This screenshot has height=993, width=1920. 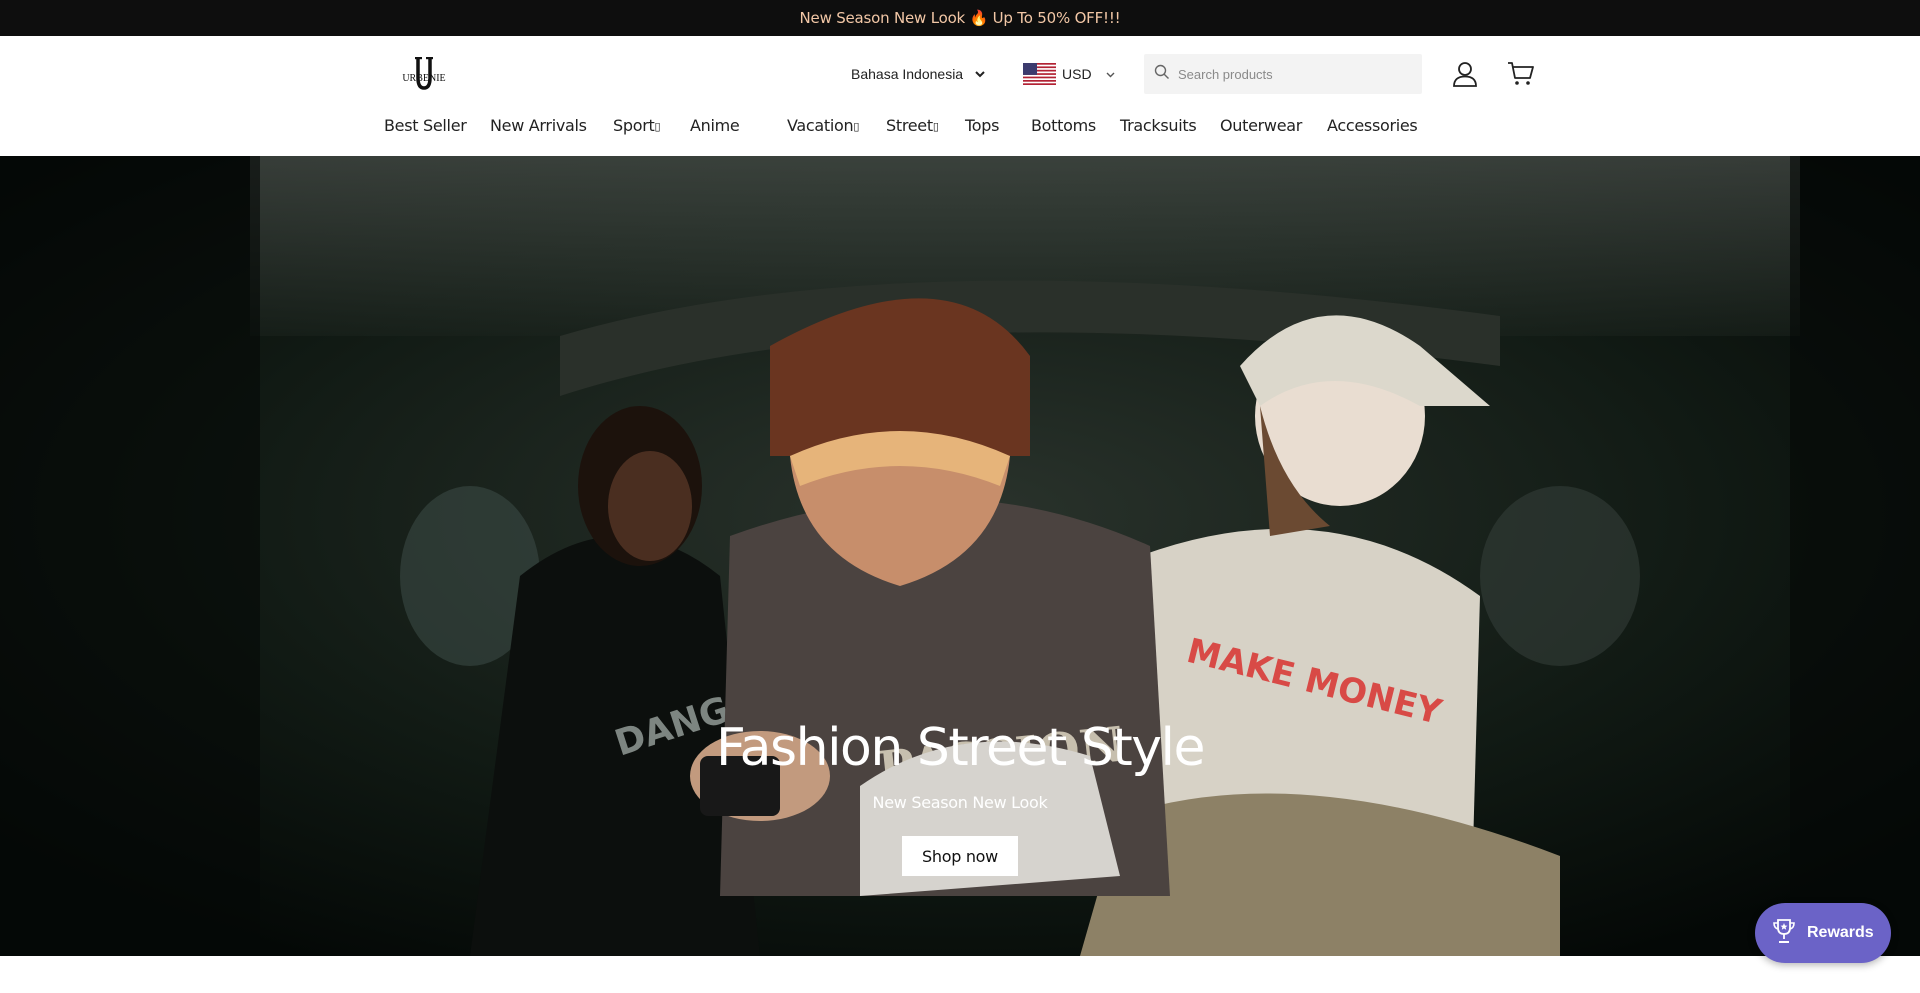 What do you see at coordinates (1039, 74) in the screenshot?
I see `us-flag-icon` at bounding box center [1039, 74].